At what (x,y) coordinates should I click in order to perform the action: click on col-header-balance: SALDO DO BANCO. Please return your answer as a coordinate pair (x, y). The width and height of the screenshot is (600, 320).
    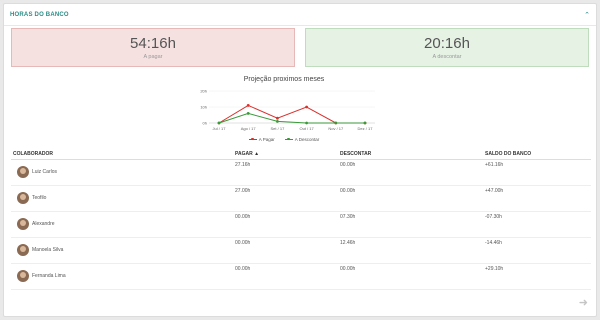
    Looking at the image, I should click on (537, 155).